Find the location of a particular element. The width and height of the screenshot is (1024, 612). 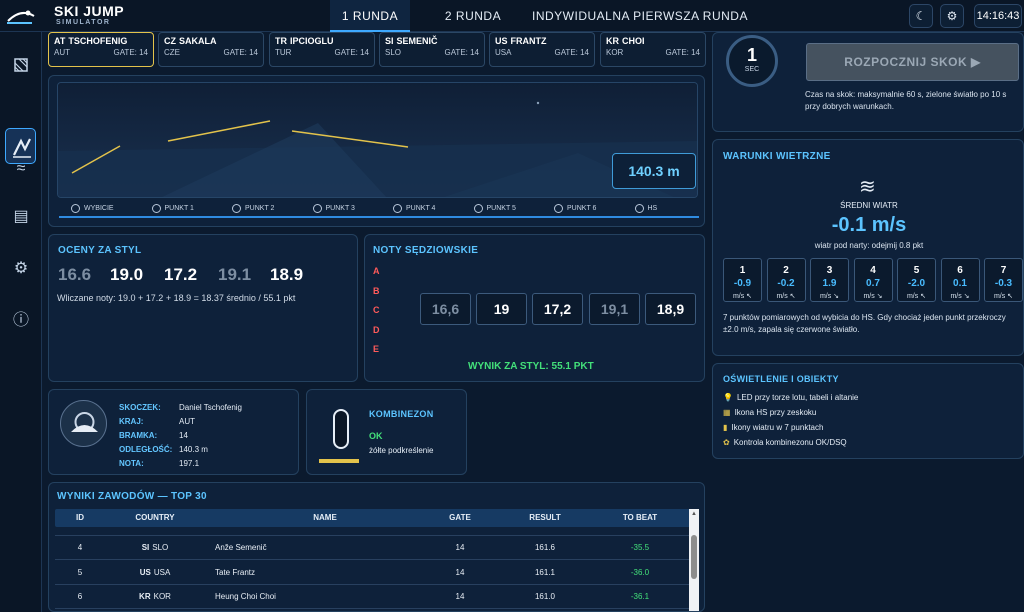

settings-icon: ⚙ is located at coordinates (21, 269).